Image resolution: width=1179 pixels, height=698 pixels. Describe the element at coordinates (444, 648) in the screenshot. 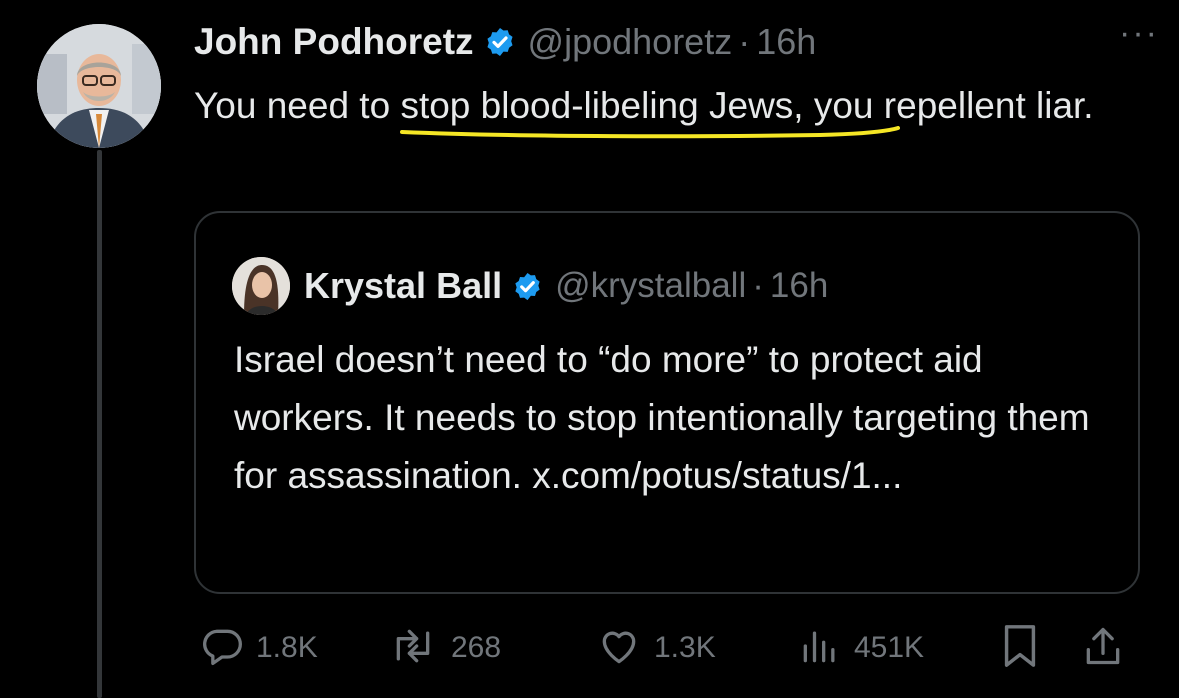

I see `repost-button: 268` at that location.